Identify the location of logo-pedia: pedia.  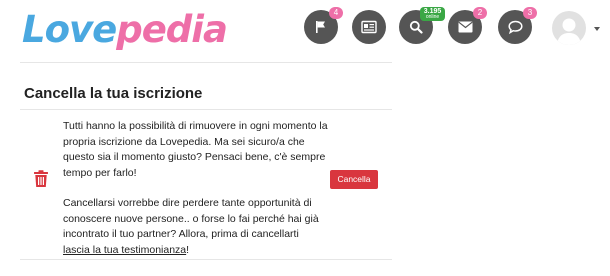
(172, 29).